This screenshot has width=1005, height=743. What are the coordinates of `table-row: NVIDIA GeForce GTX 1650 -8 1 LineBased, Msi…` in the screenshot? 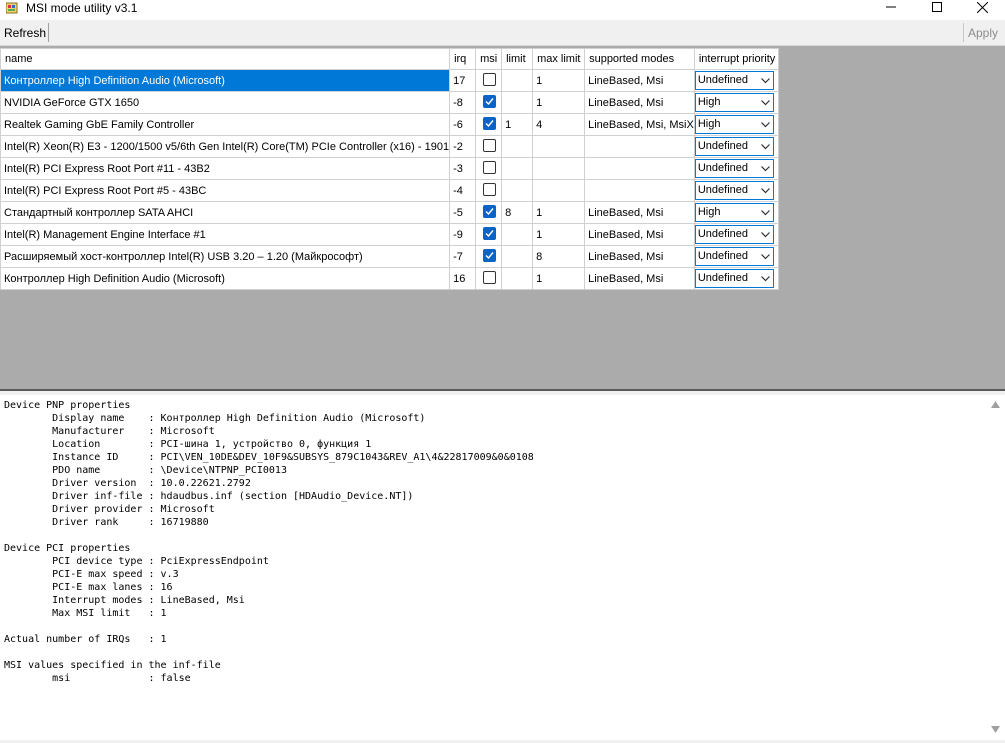 It's located at (389, 102).